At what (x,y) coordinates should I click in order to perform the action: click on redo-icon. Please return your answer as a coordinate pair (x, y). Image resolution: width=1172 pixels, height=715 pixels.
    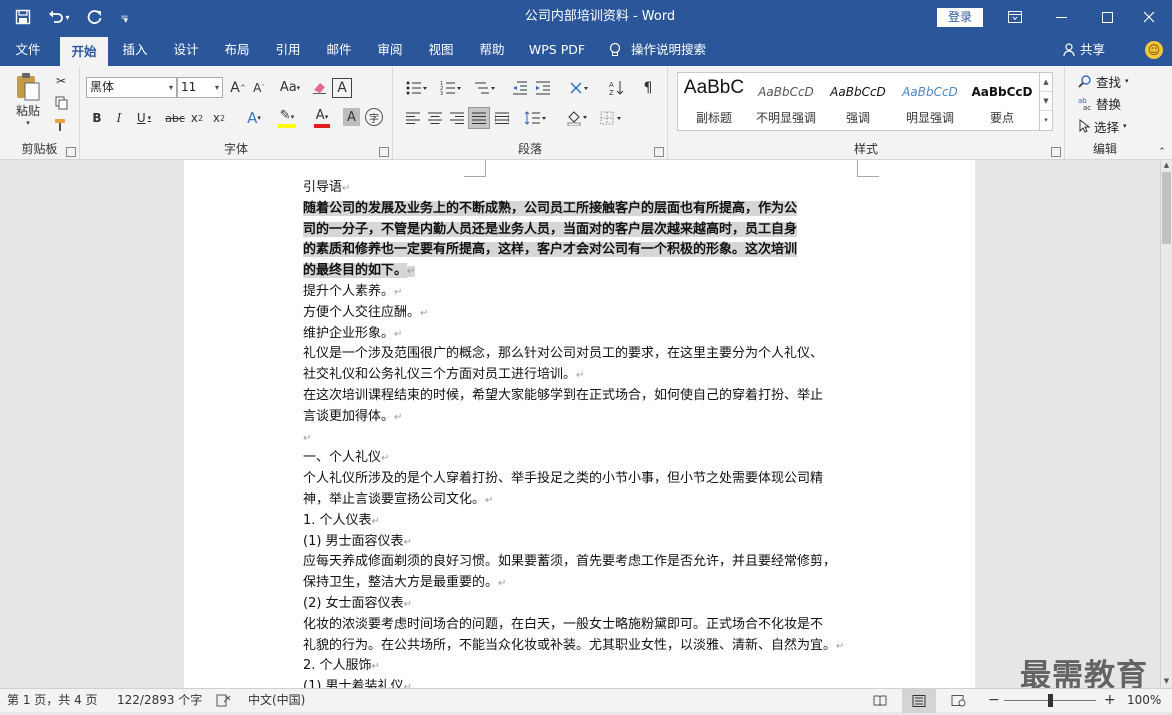
    Looking at the image, I should click on (95, 17).